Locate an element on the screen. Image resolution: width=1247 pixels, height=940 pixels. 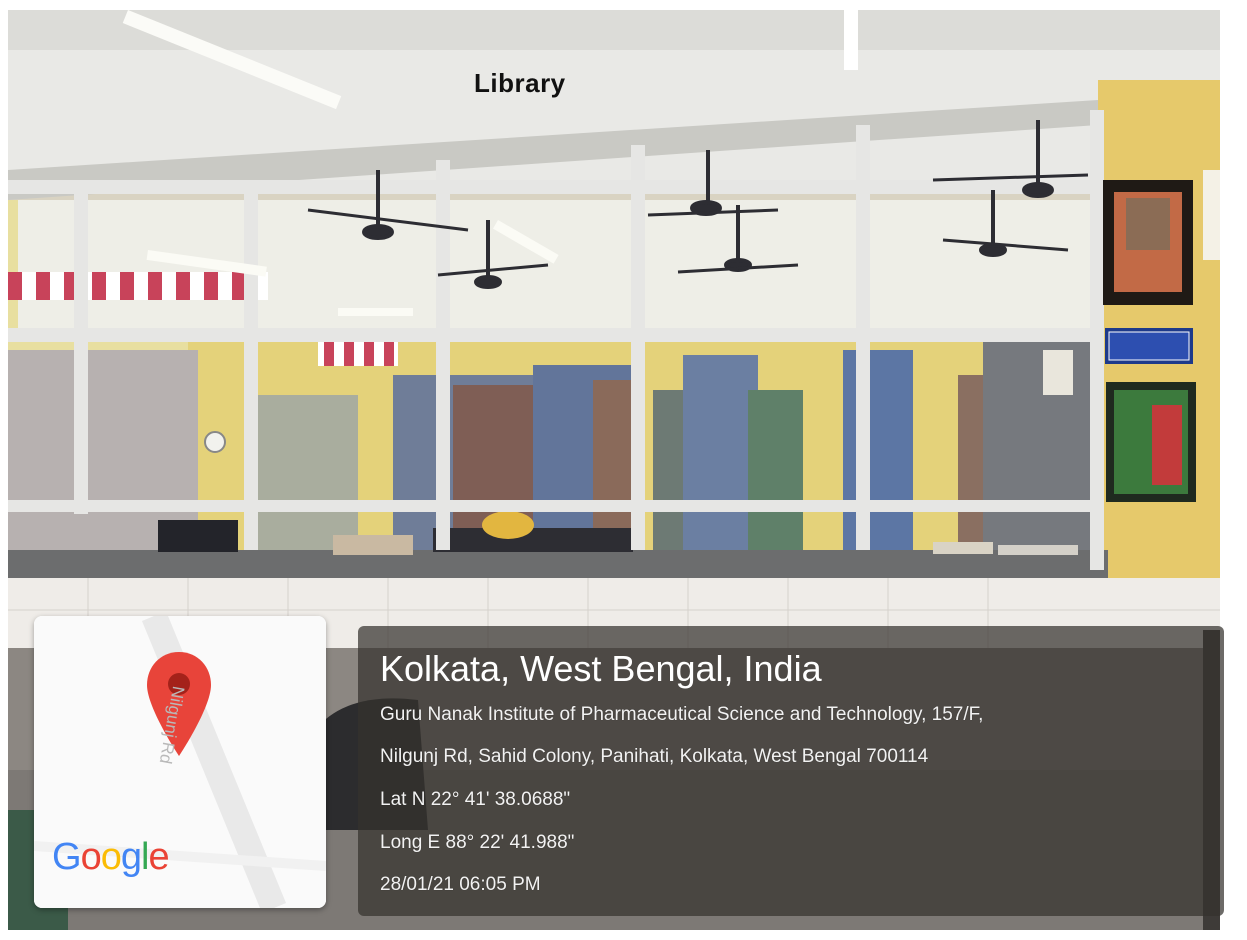
google-logo-o2: o is located at coordinates (111, 857).